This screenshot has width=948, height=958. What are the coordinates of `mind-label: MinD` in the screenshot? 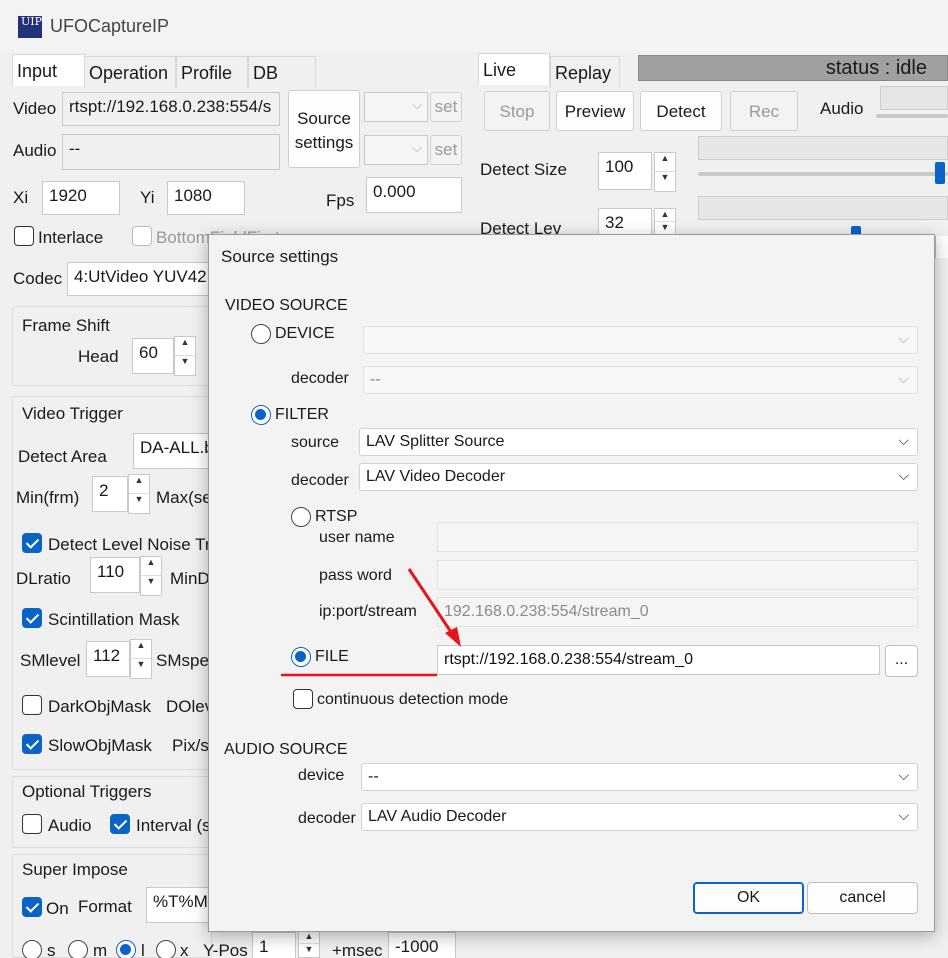 It's located at (190, 578).